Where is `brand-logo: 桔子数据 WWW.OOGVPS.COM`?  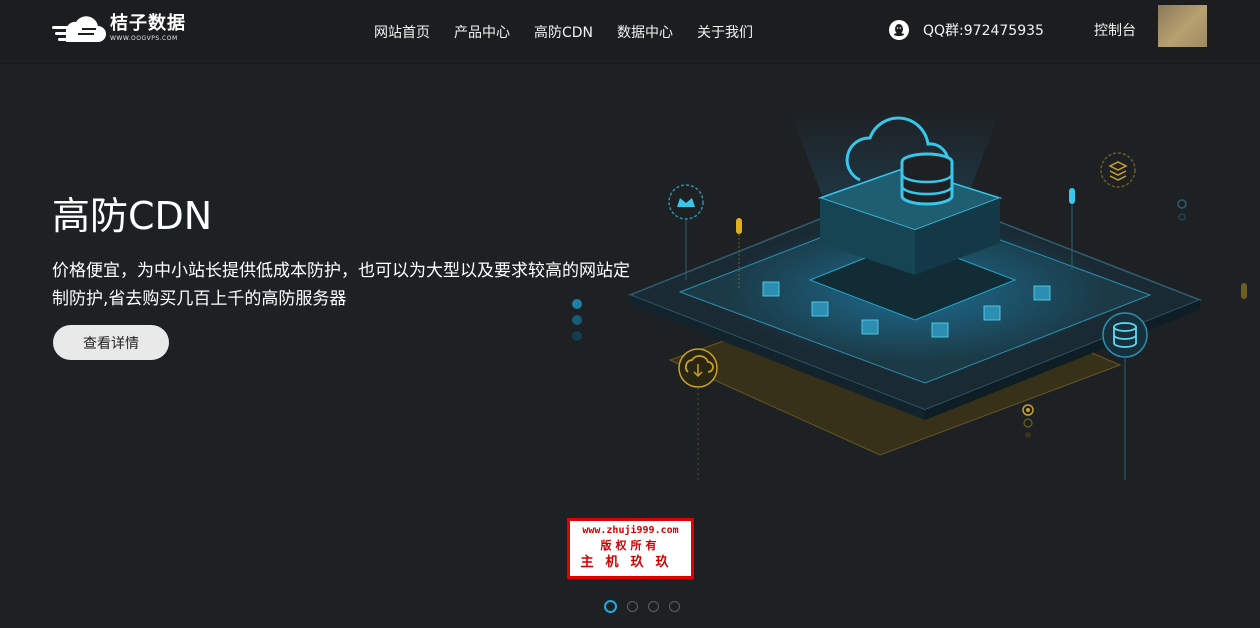 brand-logo: 桔子数据 WWW.OOGVPS.COM is located at coordinates (122, 31).